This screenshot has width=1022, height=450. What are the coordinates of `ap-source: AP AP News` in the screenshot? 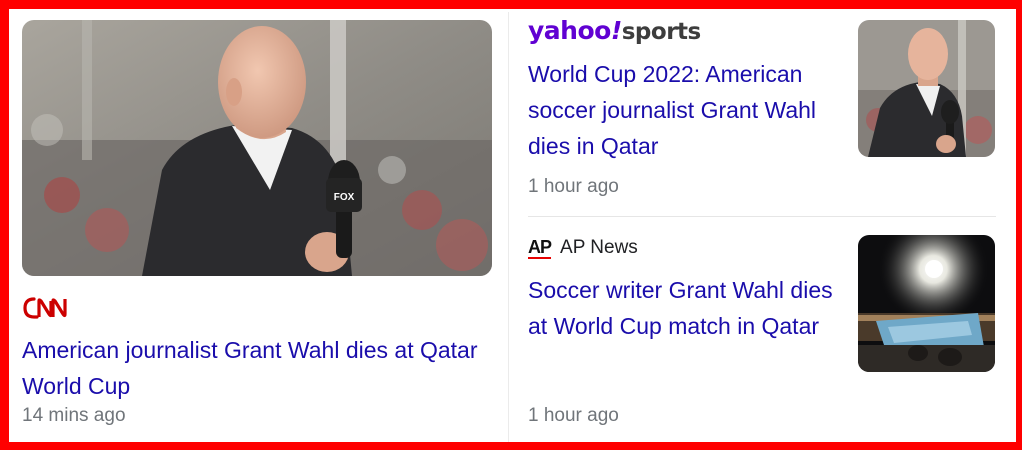 It's located at (583, 248).